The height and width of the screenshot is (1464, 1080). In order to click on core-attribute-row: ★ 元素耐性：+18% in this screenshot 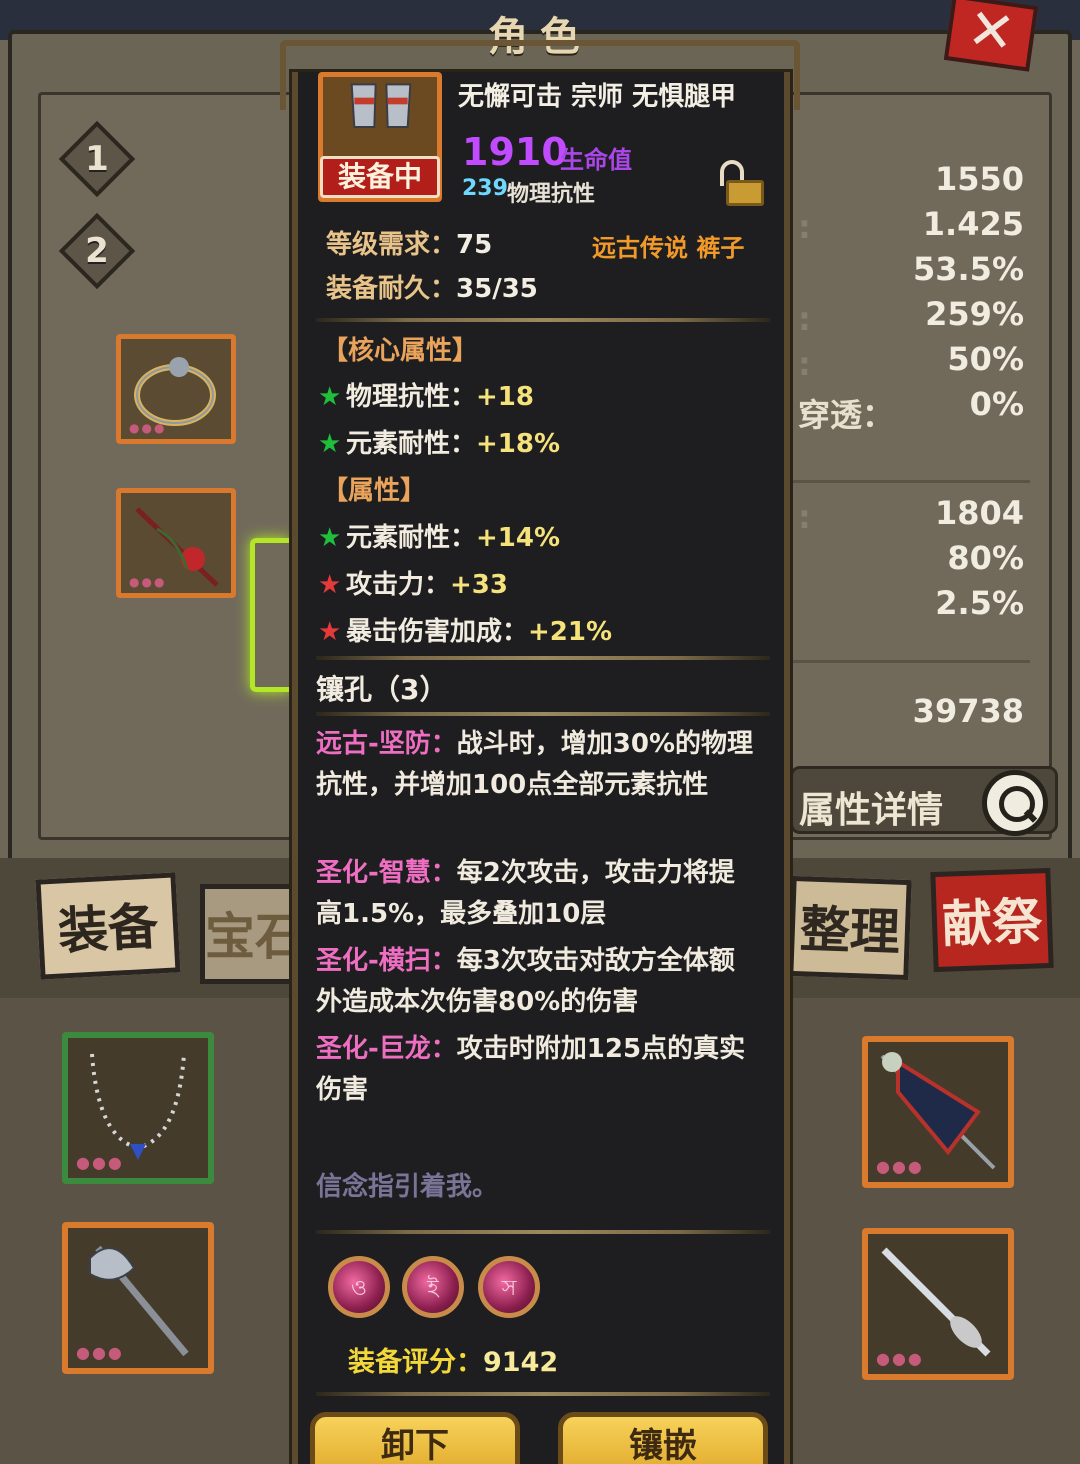, I will do `click(439, 441)`.